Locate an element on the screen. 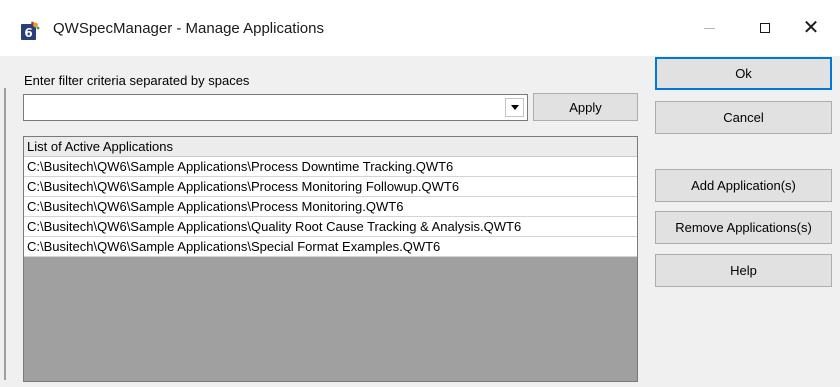 Image resolution: width=840 pixels, height=387 pixels. minimize-icon is located at coordinates (709, 28).